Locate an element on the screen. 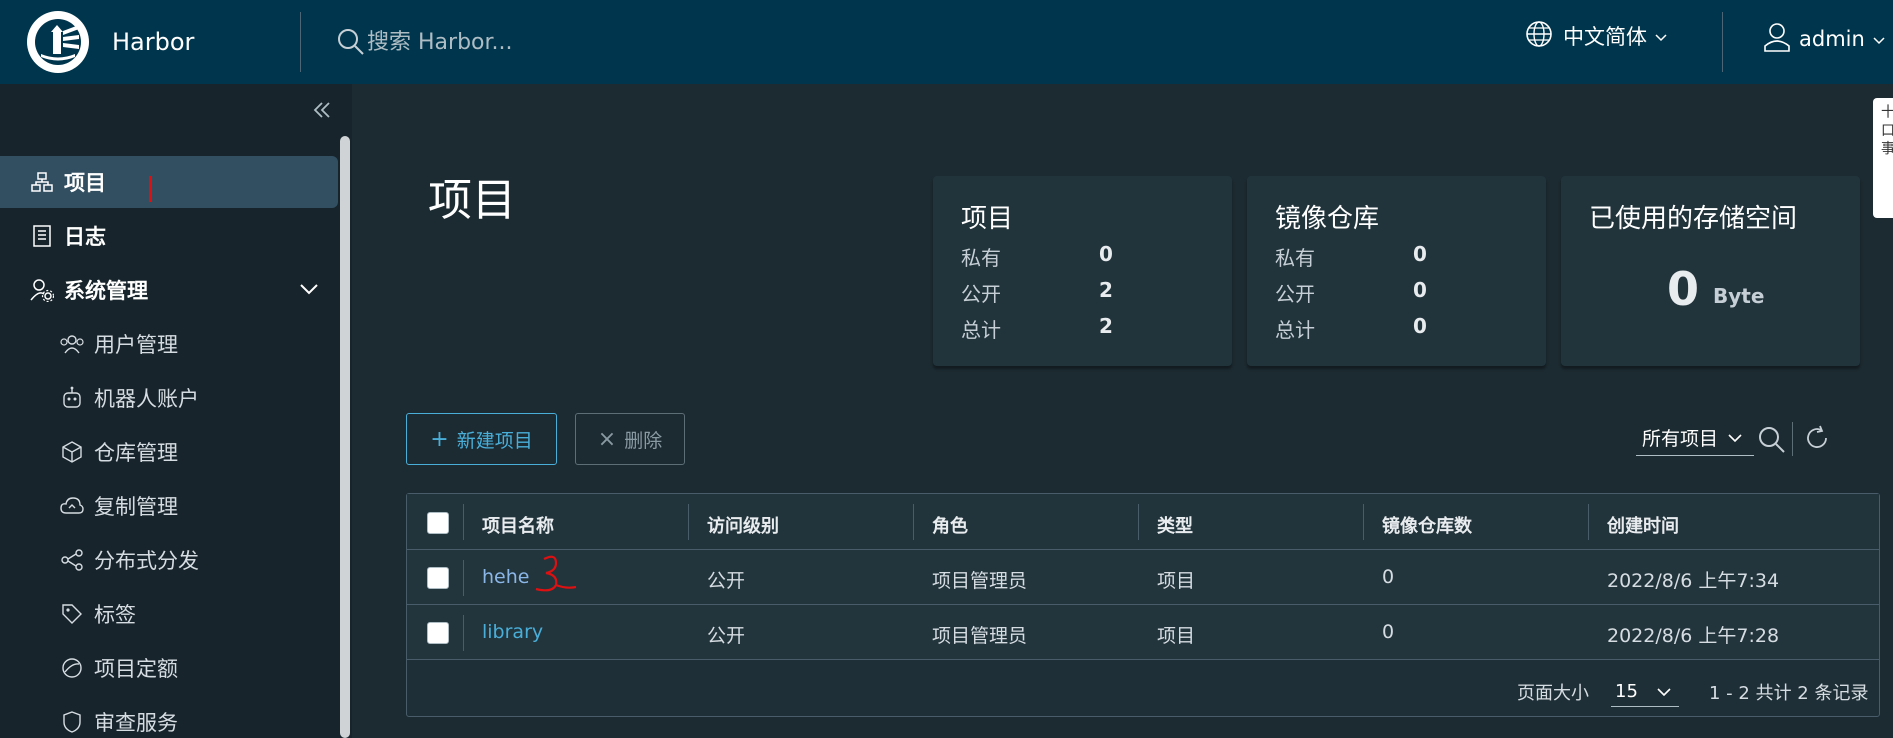  search-input is located at coordinates (667, 42).